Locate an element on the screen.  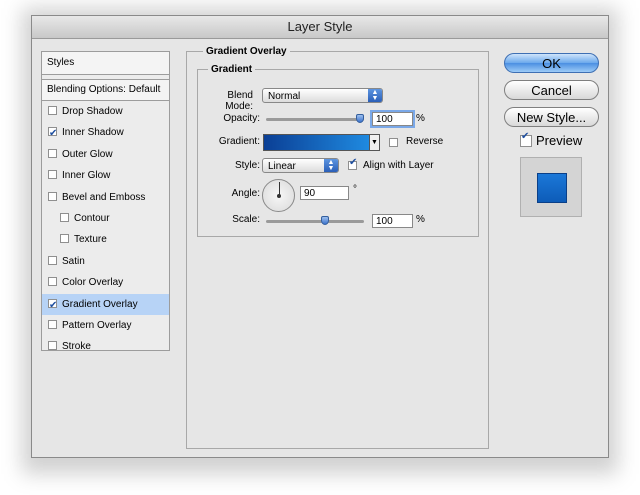
style-item-inner-glow: Inner Glow is located at coordinates (105, 175).